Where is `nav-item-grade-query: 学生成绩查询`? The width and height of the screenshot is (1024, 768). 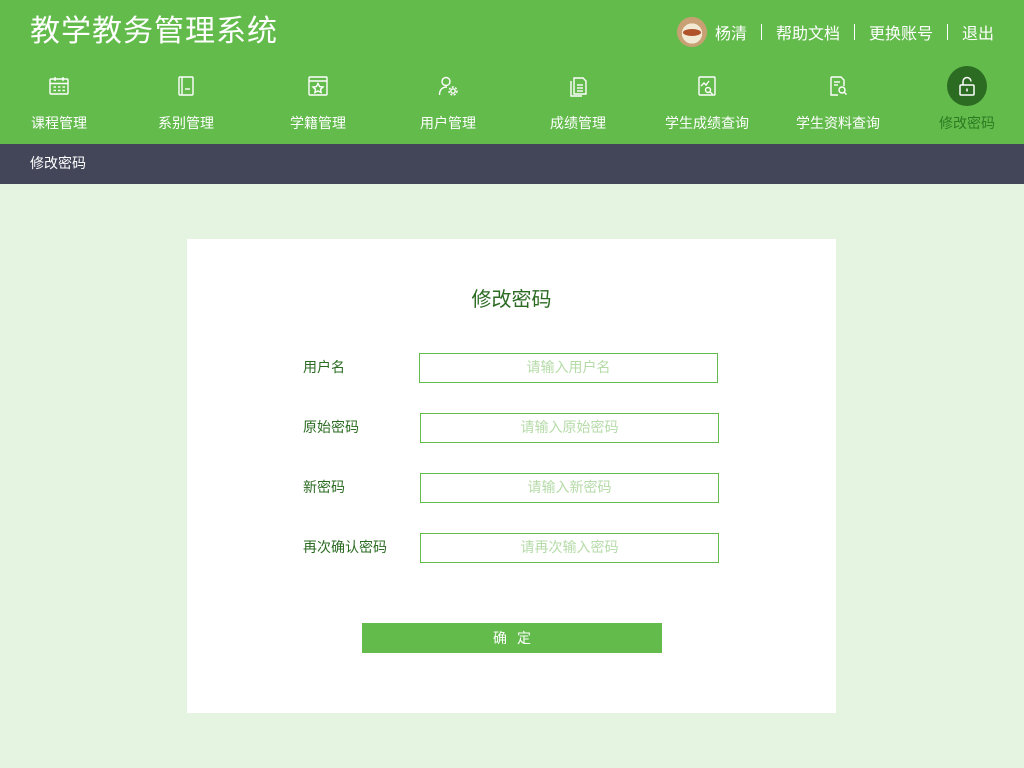 nav-item-grade-query: 学生成绩查询 is located at coordinates (707, 103).